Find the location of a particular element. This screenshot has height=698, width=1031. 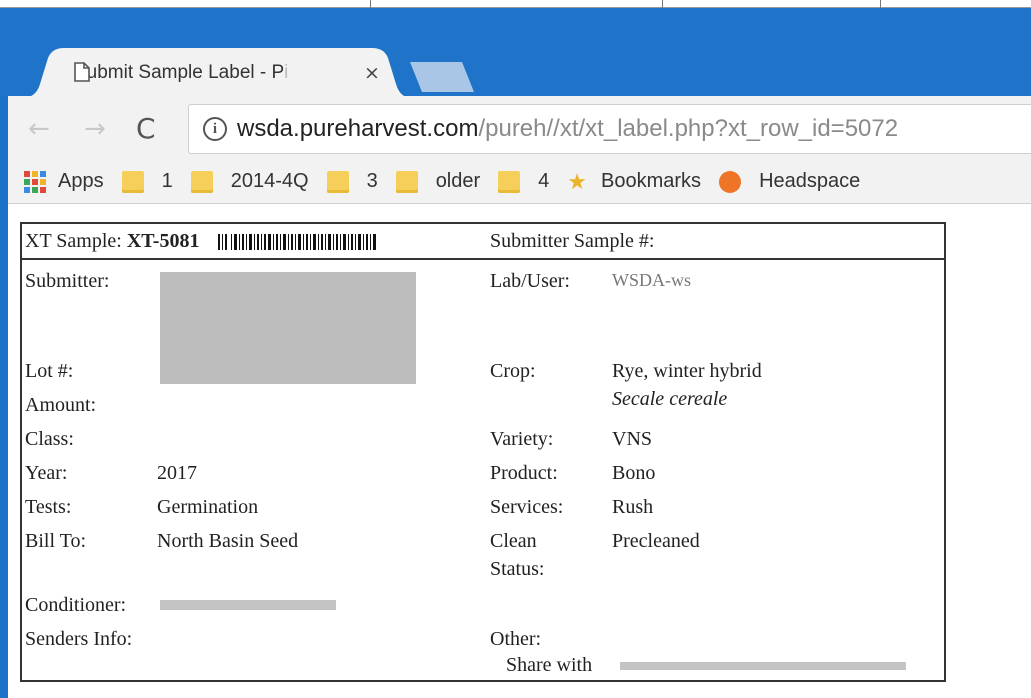

tab-bar: Submit Sample Label - Pi × is located at coordinates (515, 53).